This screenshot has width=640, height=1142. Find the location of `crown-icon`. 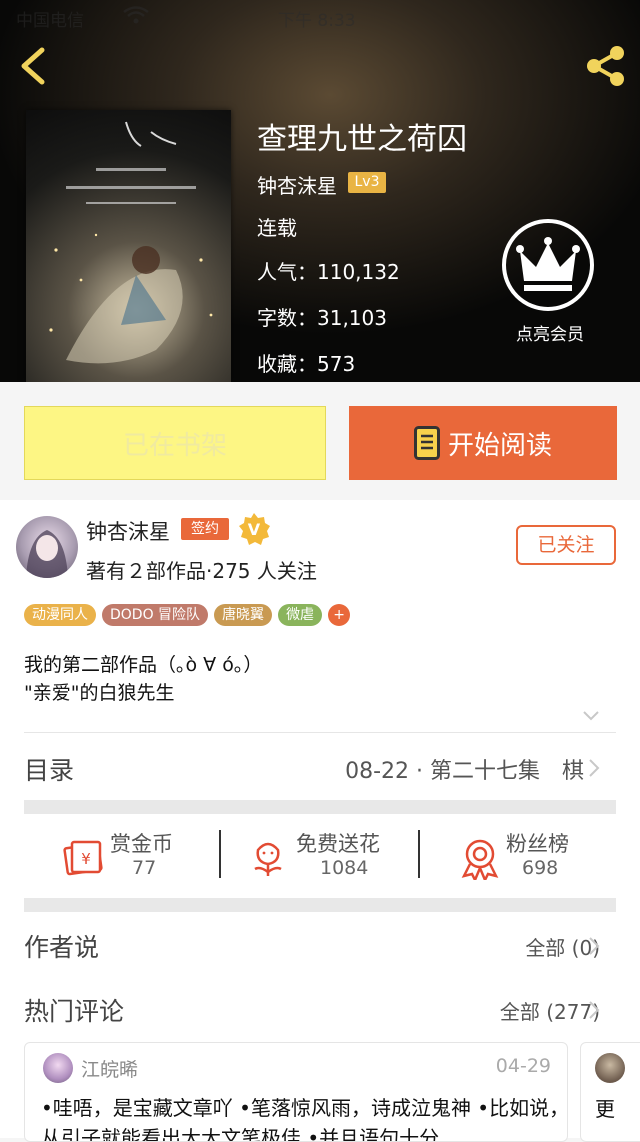

crown-icon is located at coordinates (548, 264).